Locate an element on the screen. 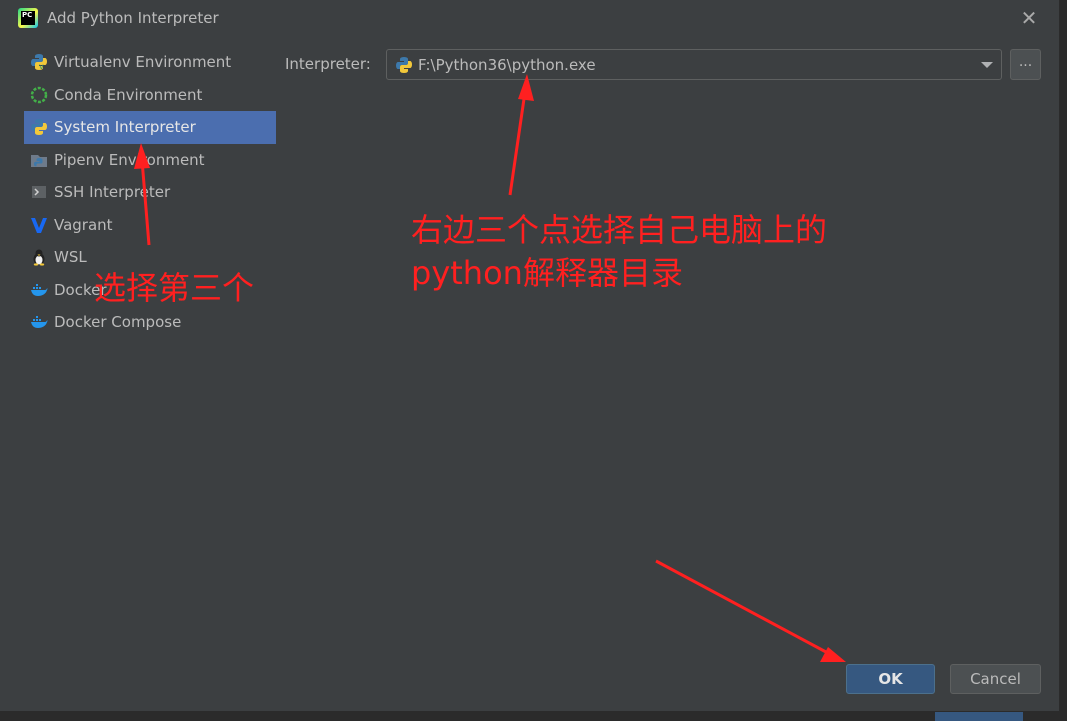  title-bar: PC Add Python Interpreter ✕ is located at coordinates (529, 18).